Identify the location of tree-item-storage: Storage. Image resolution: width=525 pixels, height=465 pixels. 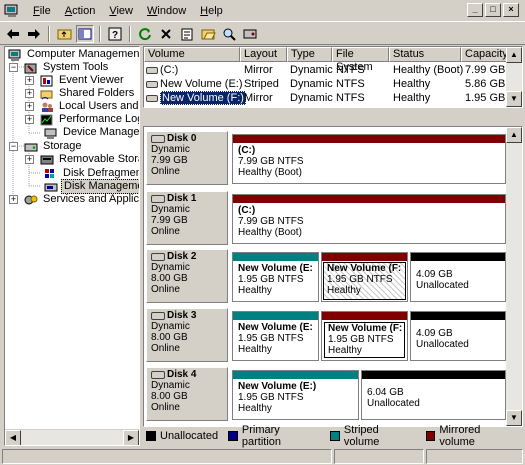
(54, 146).